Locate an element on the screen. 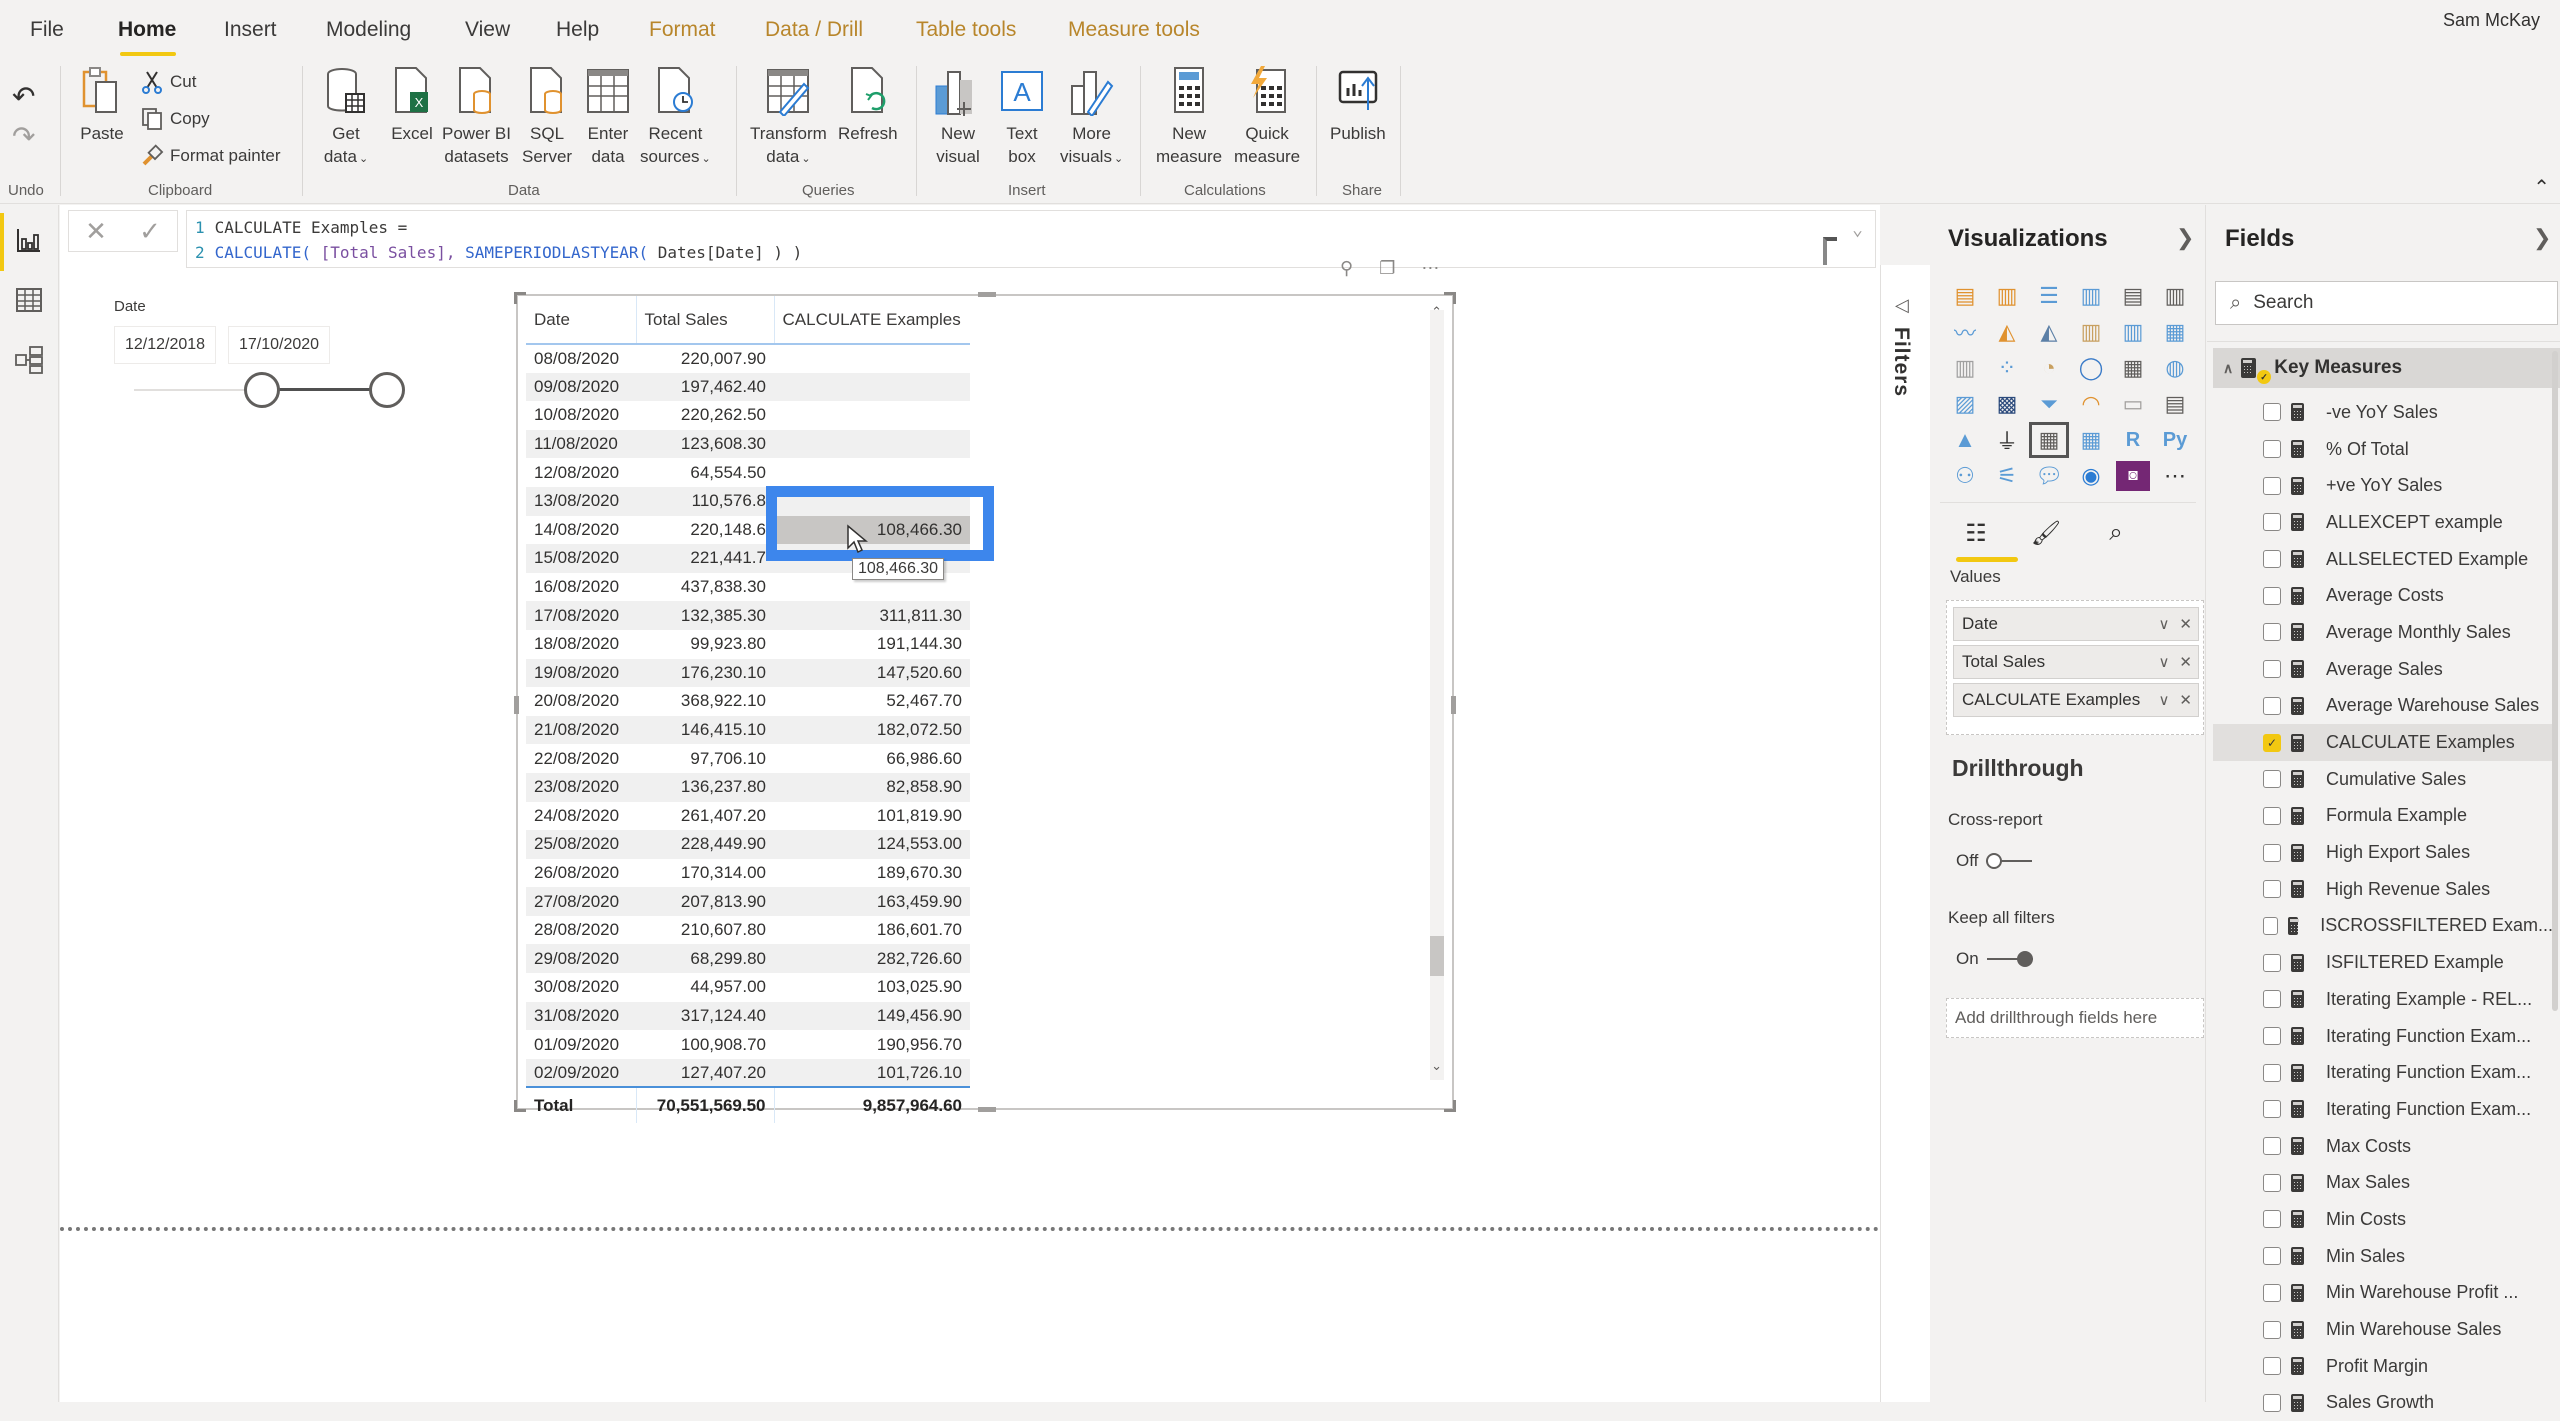 The width and height of the screenshot is (2560, 1421). python-visual-icon: Py is located at coordinates (2175, 440).